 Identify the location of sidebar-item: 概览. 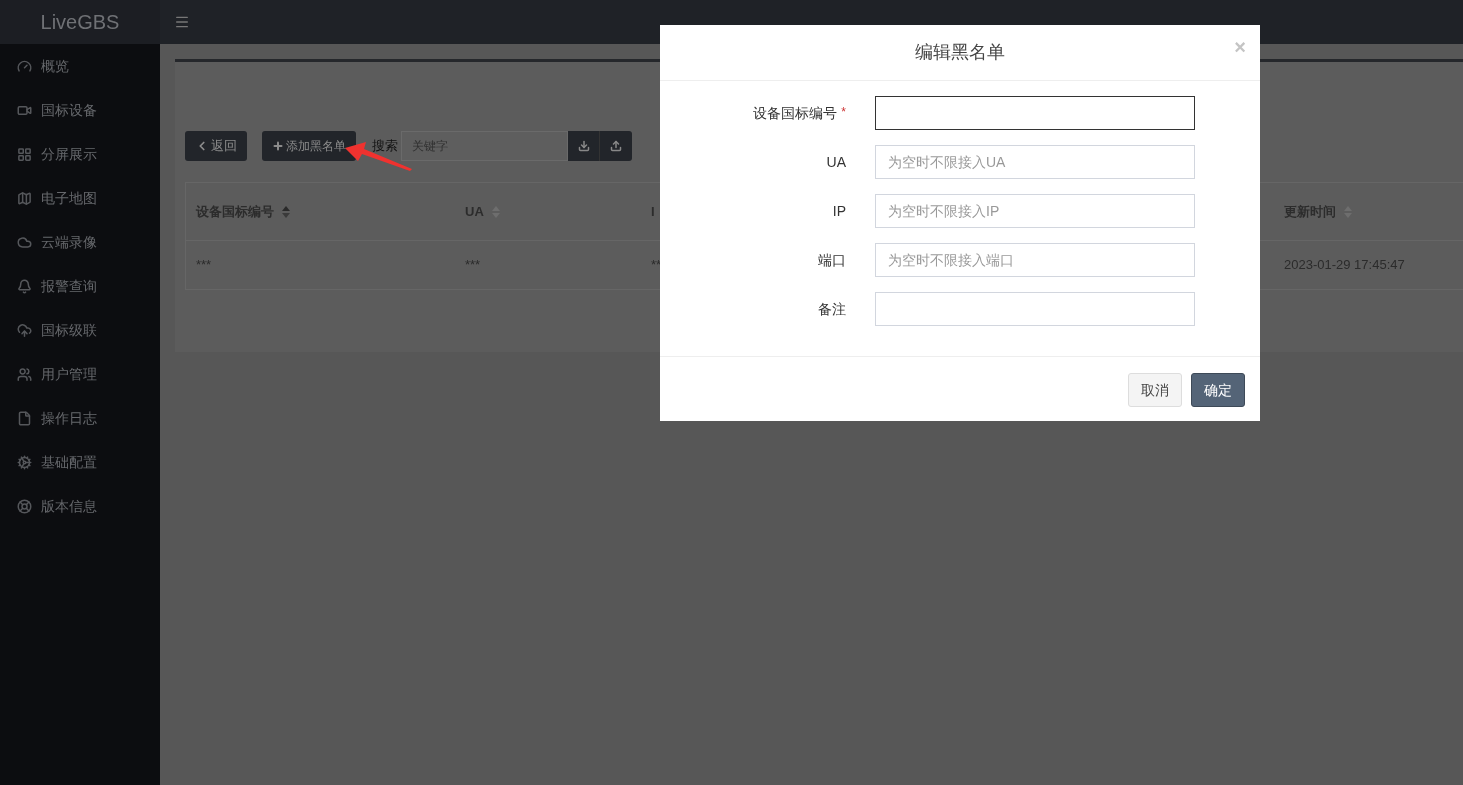
(80, 66).